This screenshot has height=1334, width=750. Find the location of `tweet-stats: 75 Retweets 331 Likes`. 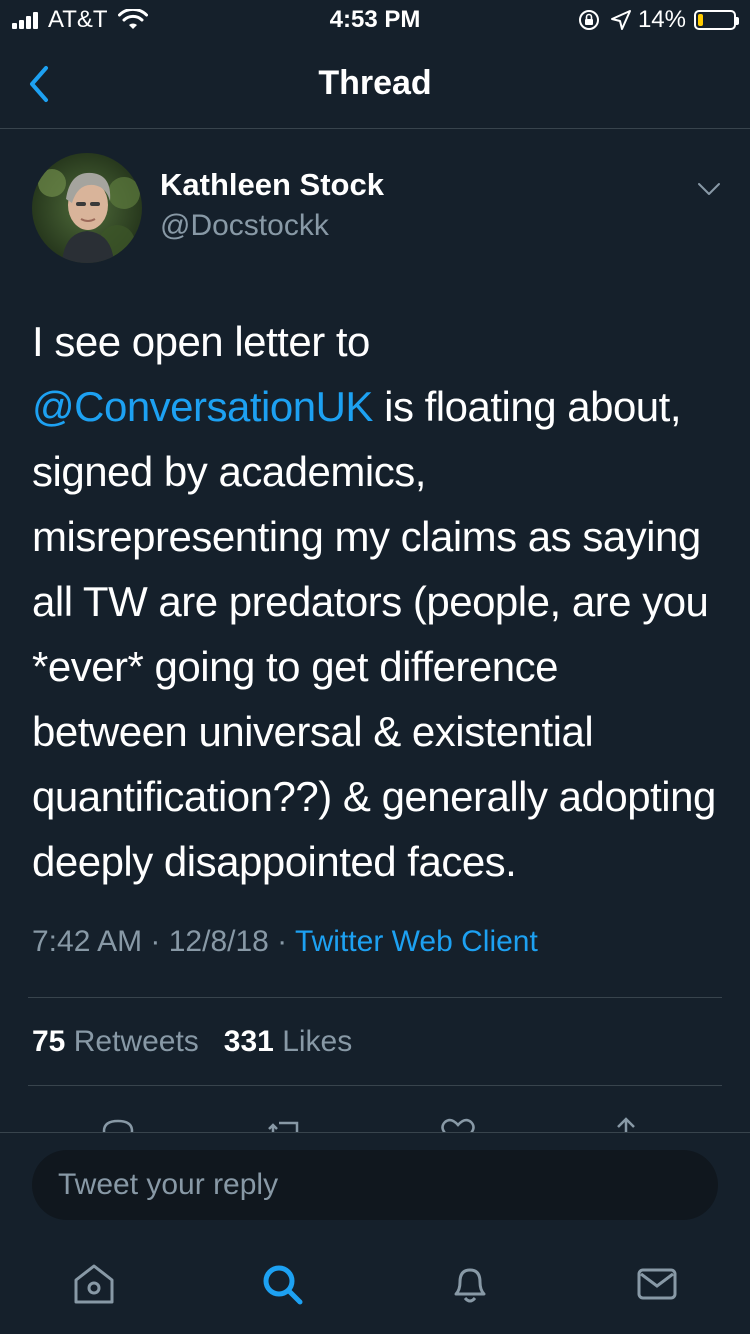

tweet-stats: 75 Retweets 331 Likes is located at coordinates (192, 1042).